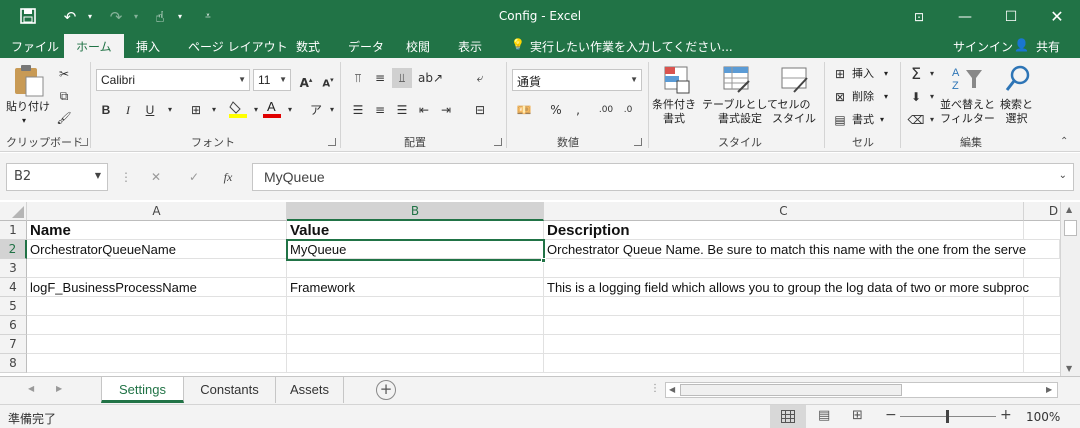  Describe the element at coordinates (672, 389) in the screenshot. I see `scroll-left-icon: ◀` at that location.